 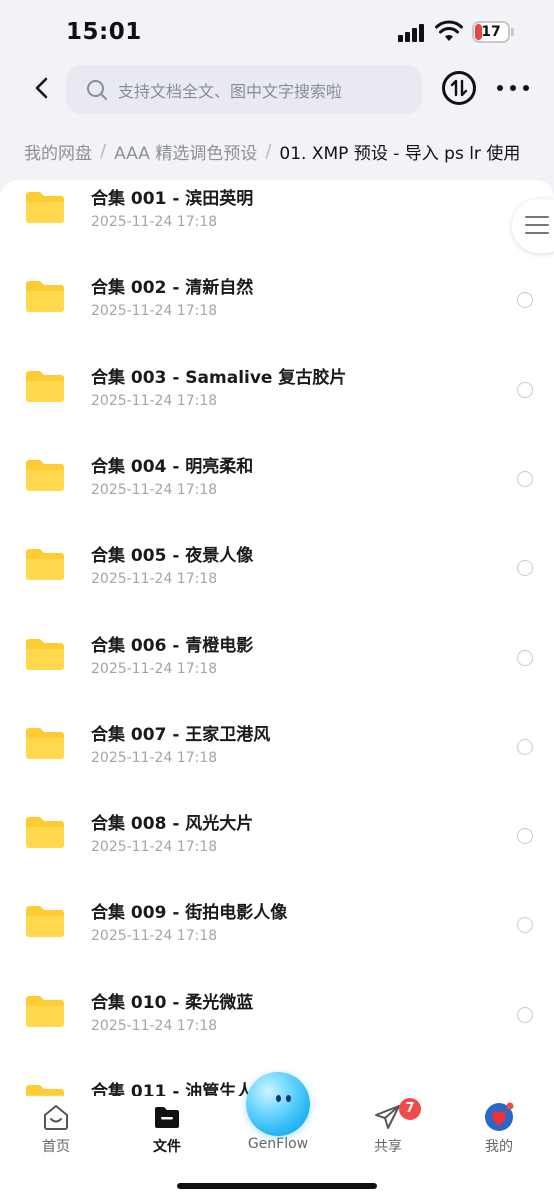 What do you see at coordinates (277, 1186) in the screenshot?
I see `home-indicator` at bounding box center [277, 1186].